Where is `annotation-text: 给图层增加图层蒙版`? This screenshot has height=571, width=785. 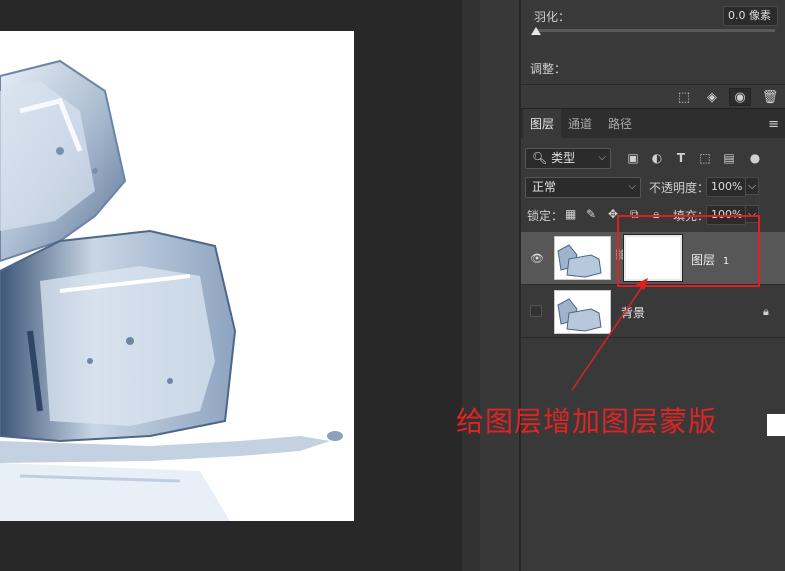 annotation-text: 给图层增加图层蒙版 is located at coordinates (587, 421).